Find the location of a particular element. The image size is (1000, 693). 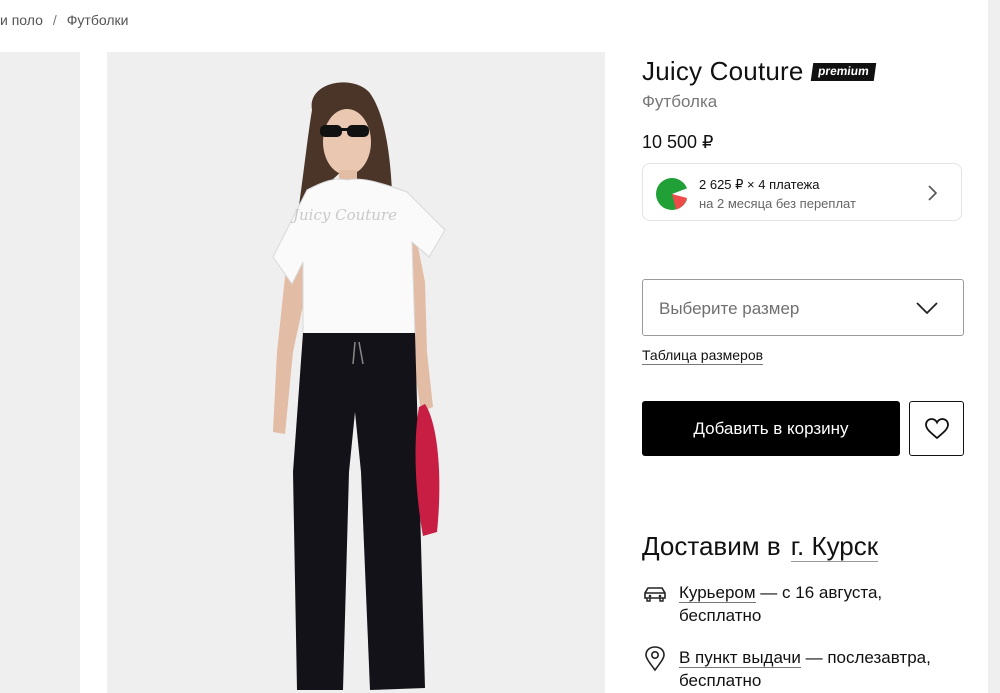

chevron-right-icon is located at coordinates (933, 193).